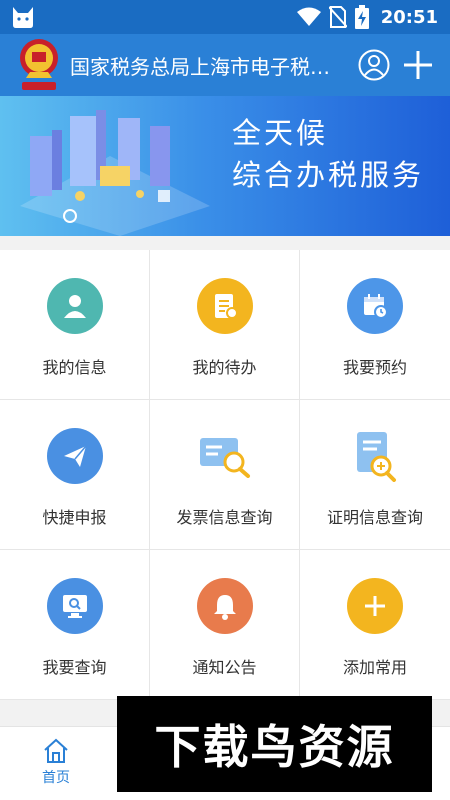  Describe the element at coordinates (361, 17) in the screenshot. I see `battery-charging-icon` at that location.